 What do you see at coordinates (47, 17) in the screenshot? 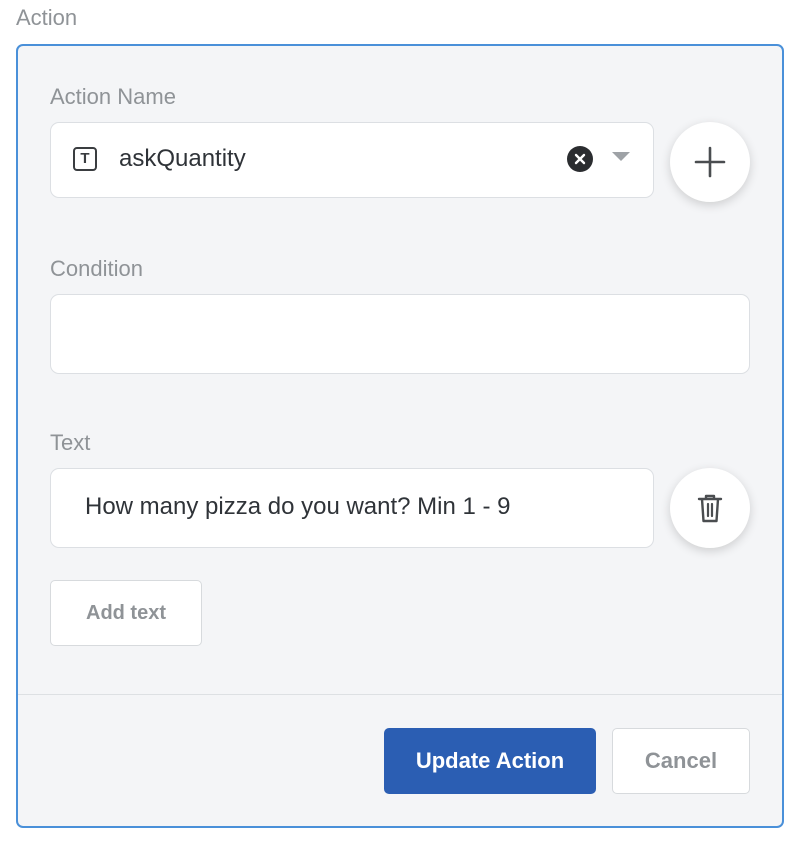
I see `section-title: Action` at bounding box center [47, 17].